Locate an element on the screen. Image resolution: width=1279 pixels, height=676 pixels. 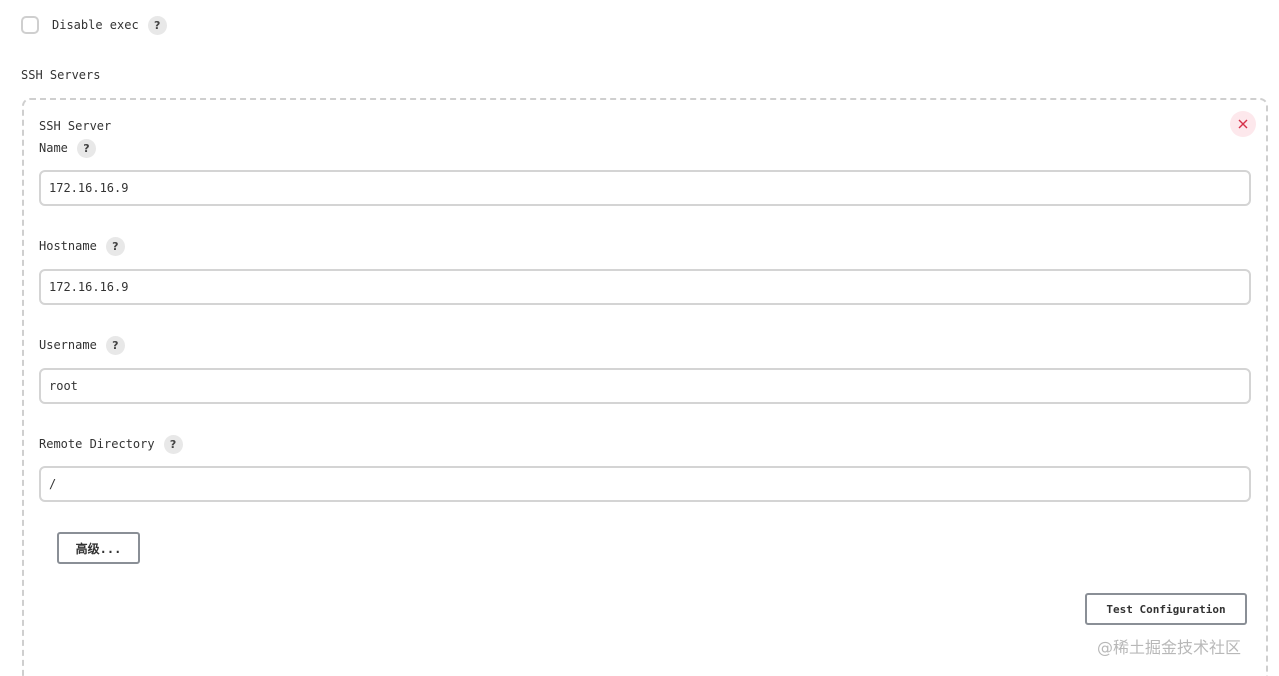
ssh-server-title: SSH Server is located at coordinates (75, 126).